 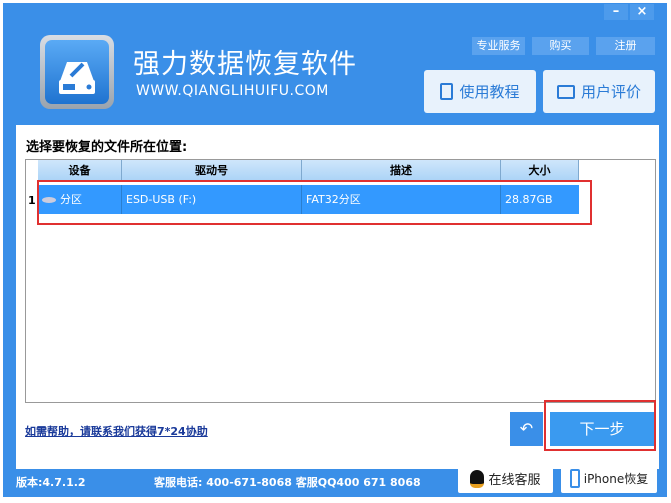 What do you see at coordinates (514, 480) in the screenshot?
I see `online-label: 在线客服` at bounding box center [514, 480].